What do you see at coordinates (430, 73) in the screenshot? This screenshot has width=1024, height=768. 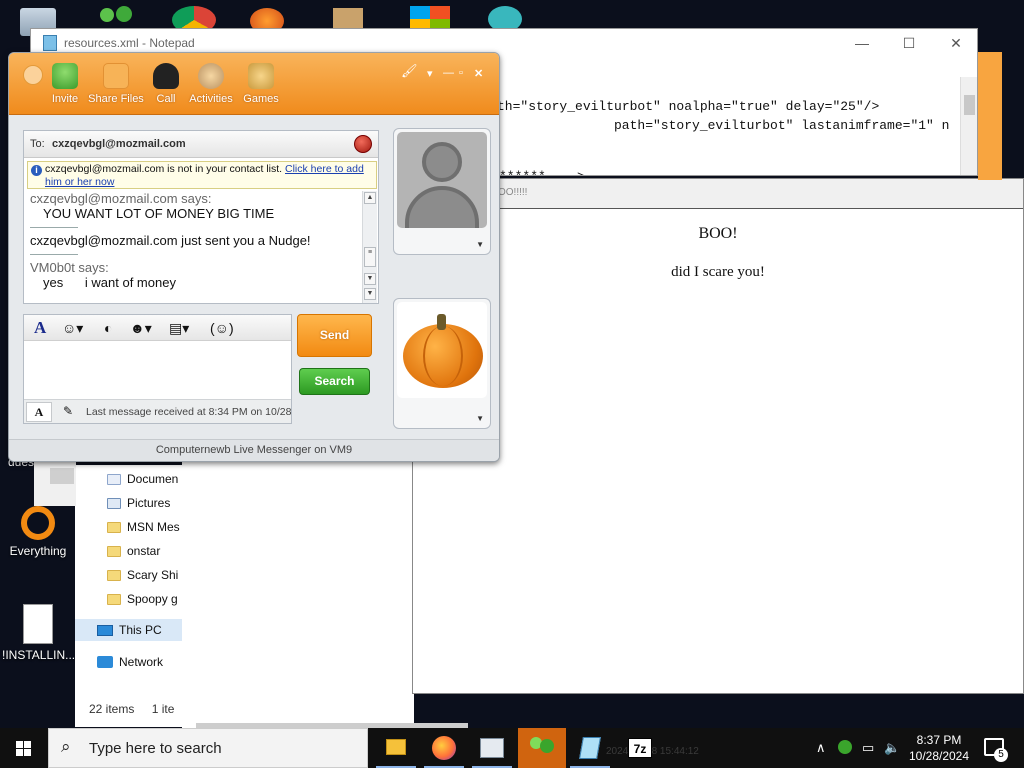 I see `chevron-down-icon: ▾` at bounding box center [430, 73].